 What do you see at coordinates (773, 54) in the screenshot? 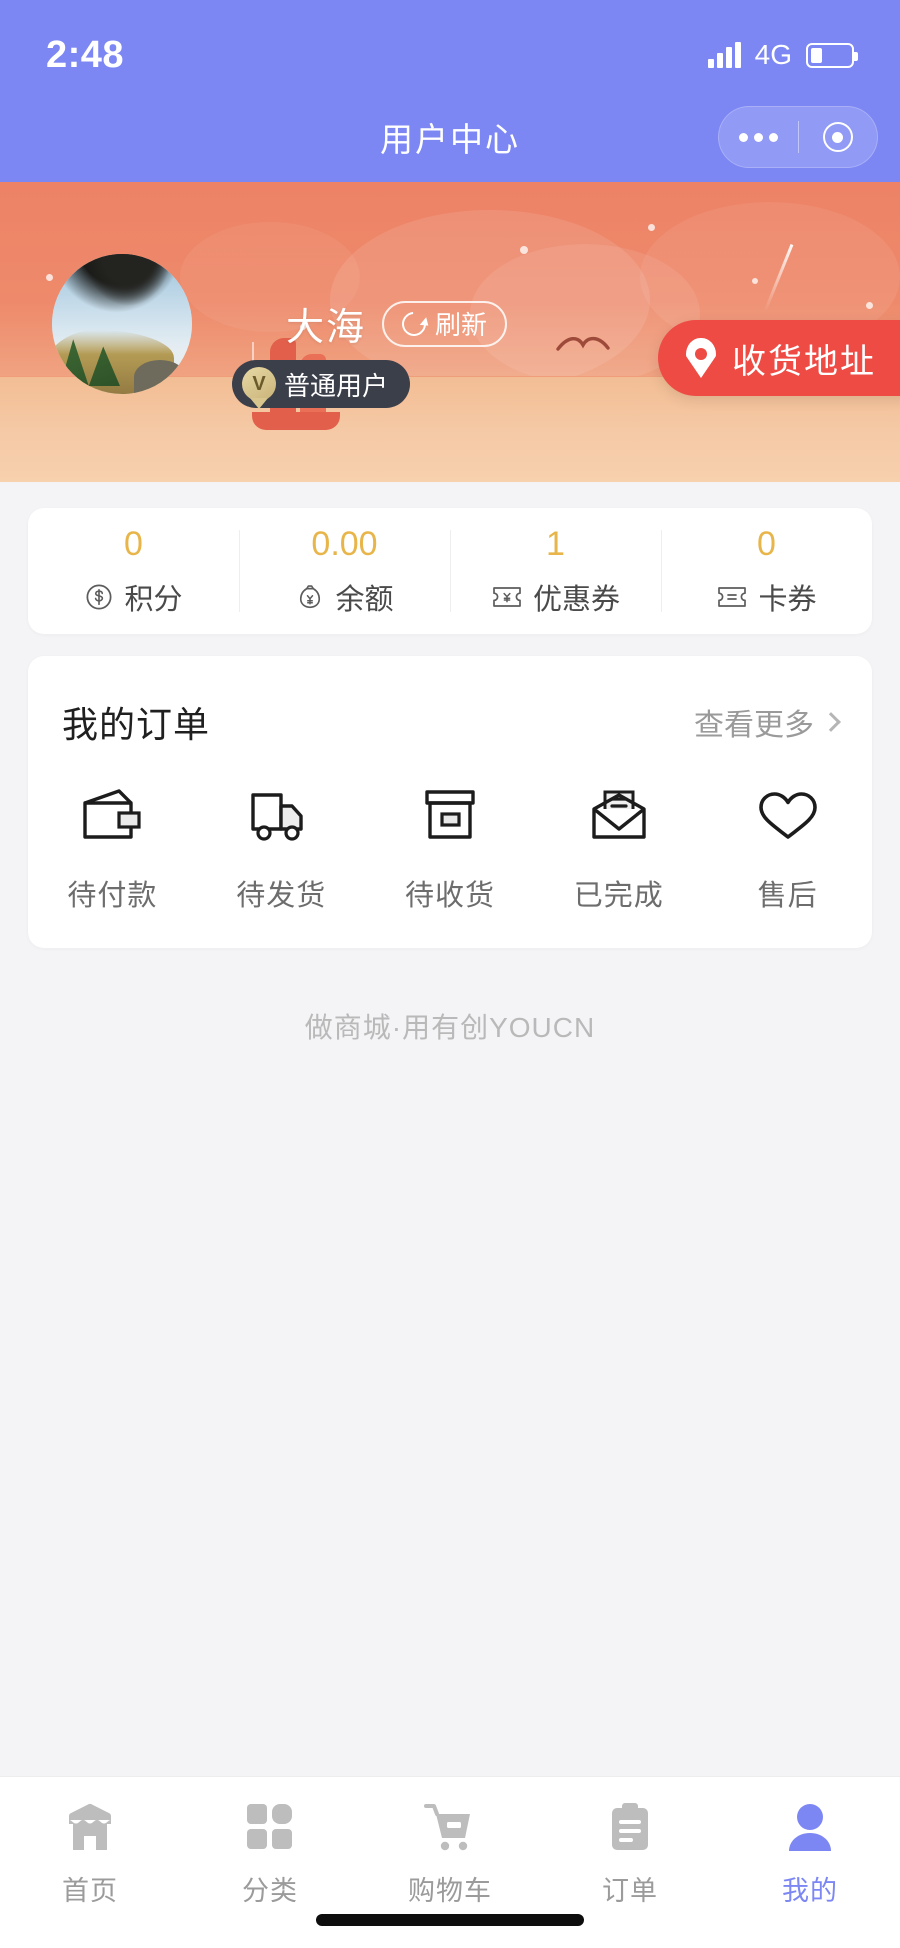
I see `network-type-label: 4G` at bounding box center [773, 54].